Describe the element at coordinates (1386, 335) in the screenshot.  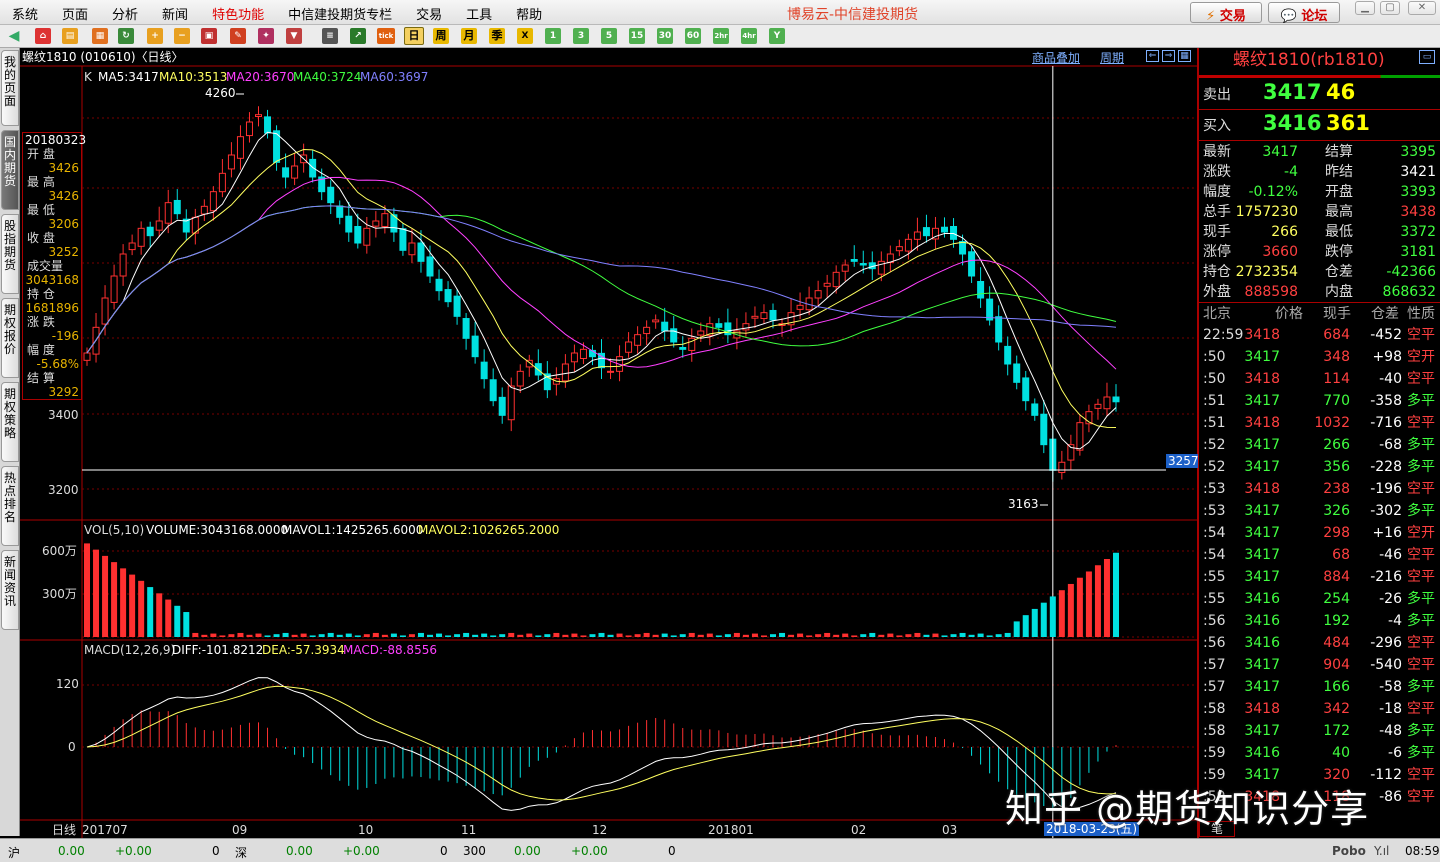
I see `tick-cell: -452` at that location.